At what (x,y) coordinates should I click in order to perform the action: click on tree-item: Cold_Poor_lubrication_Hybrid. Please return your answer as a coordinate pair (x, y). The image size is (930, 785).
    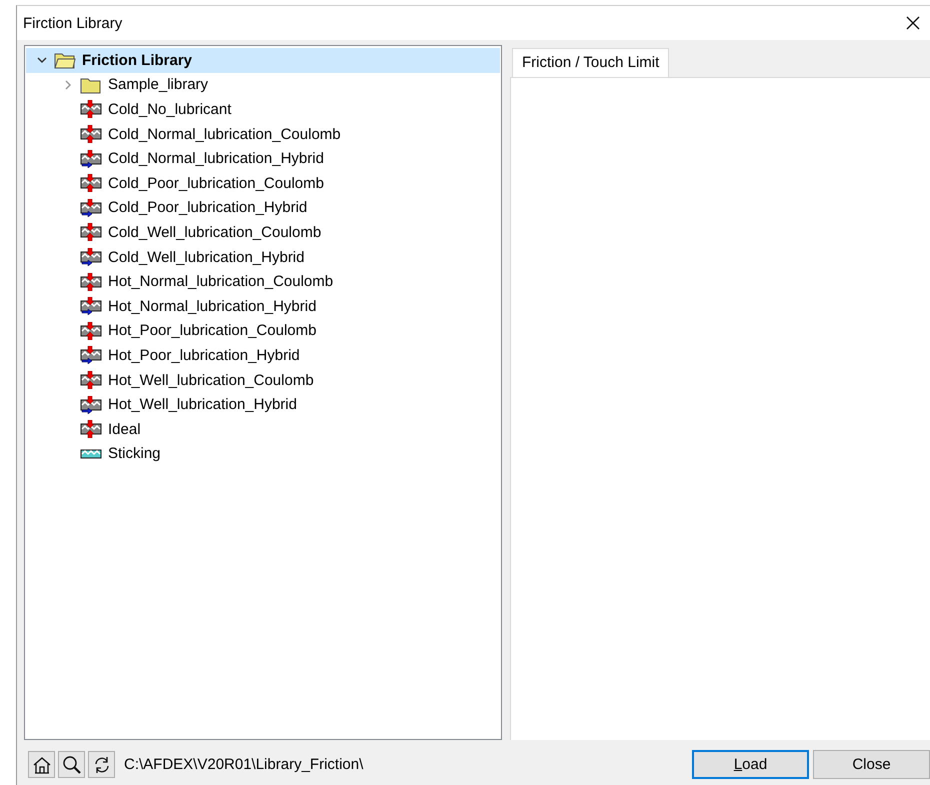
    Looking at the image, I should click on (263, 208).